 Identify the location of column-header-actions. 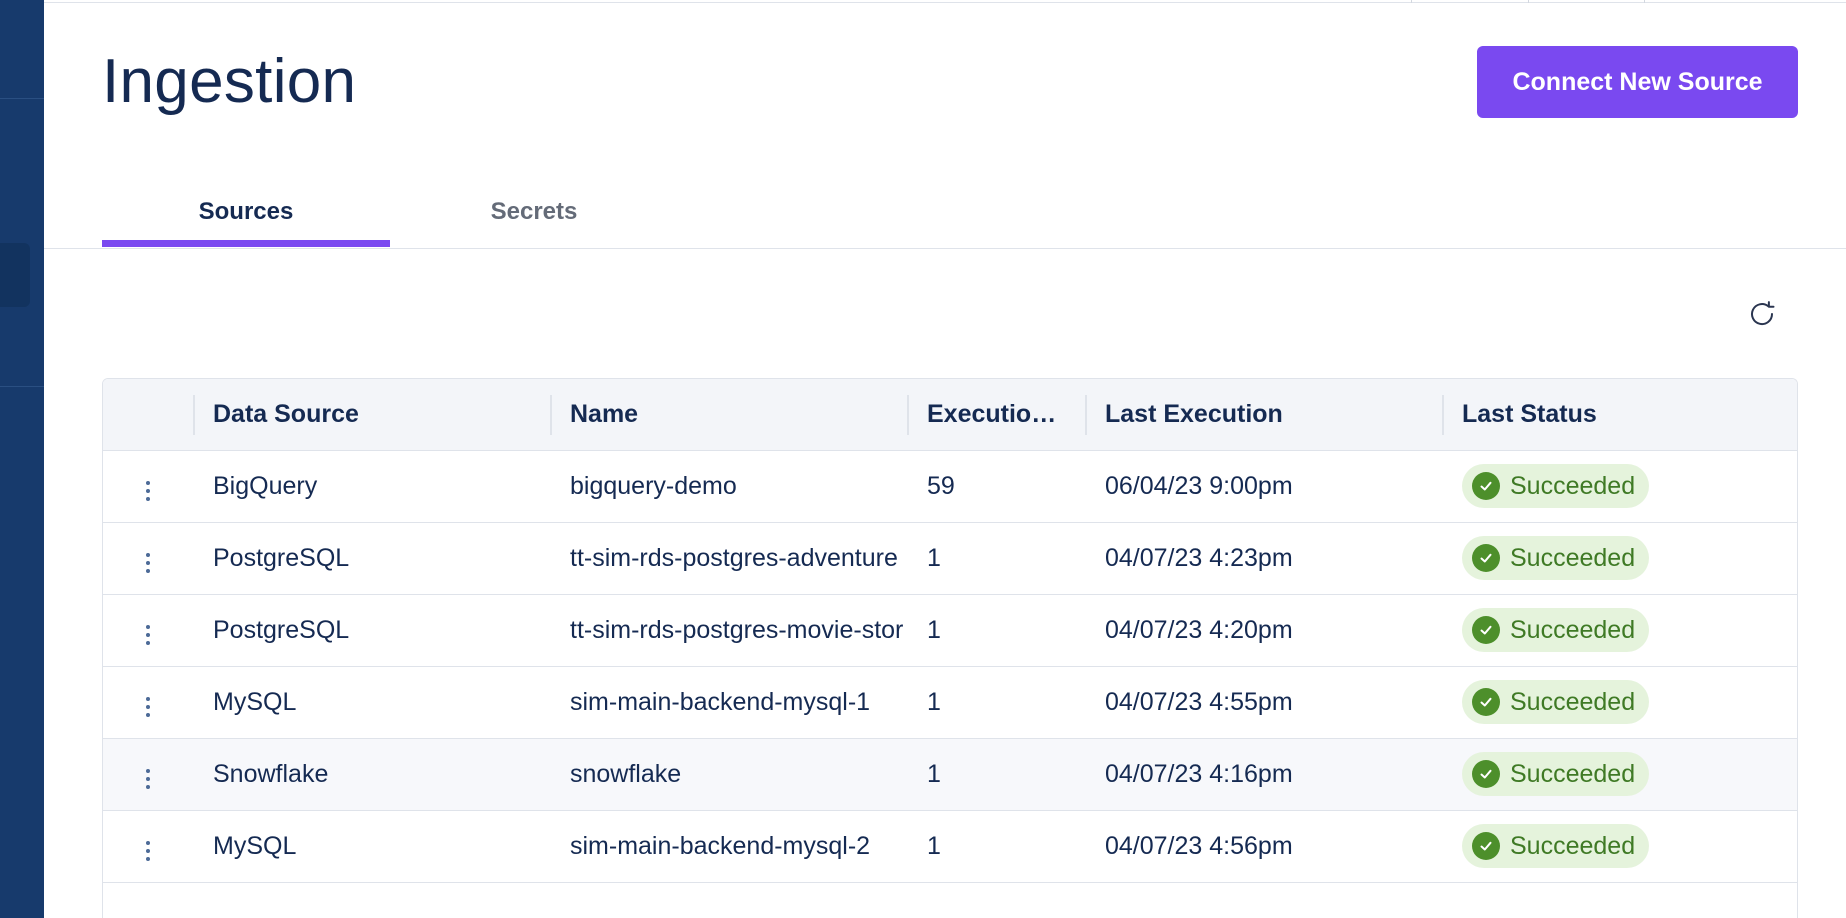
(148, 415).